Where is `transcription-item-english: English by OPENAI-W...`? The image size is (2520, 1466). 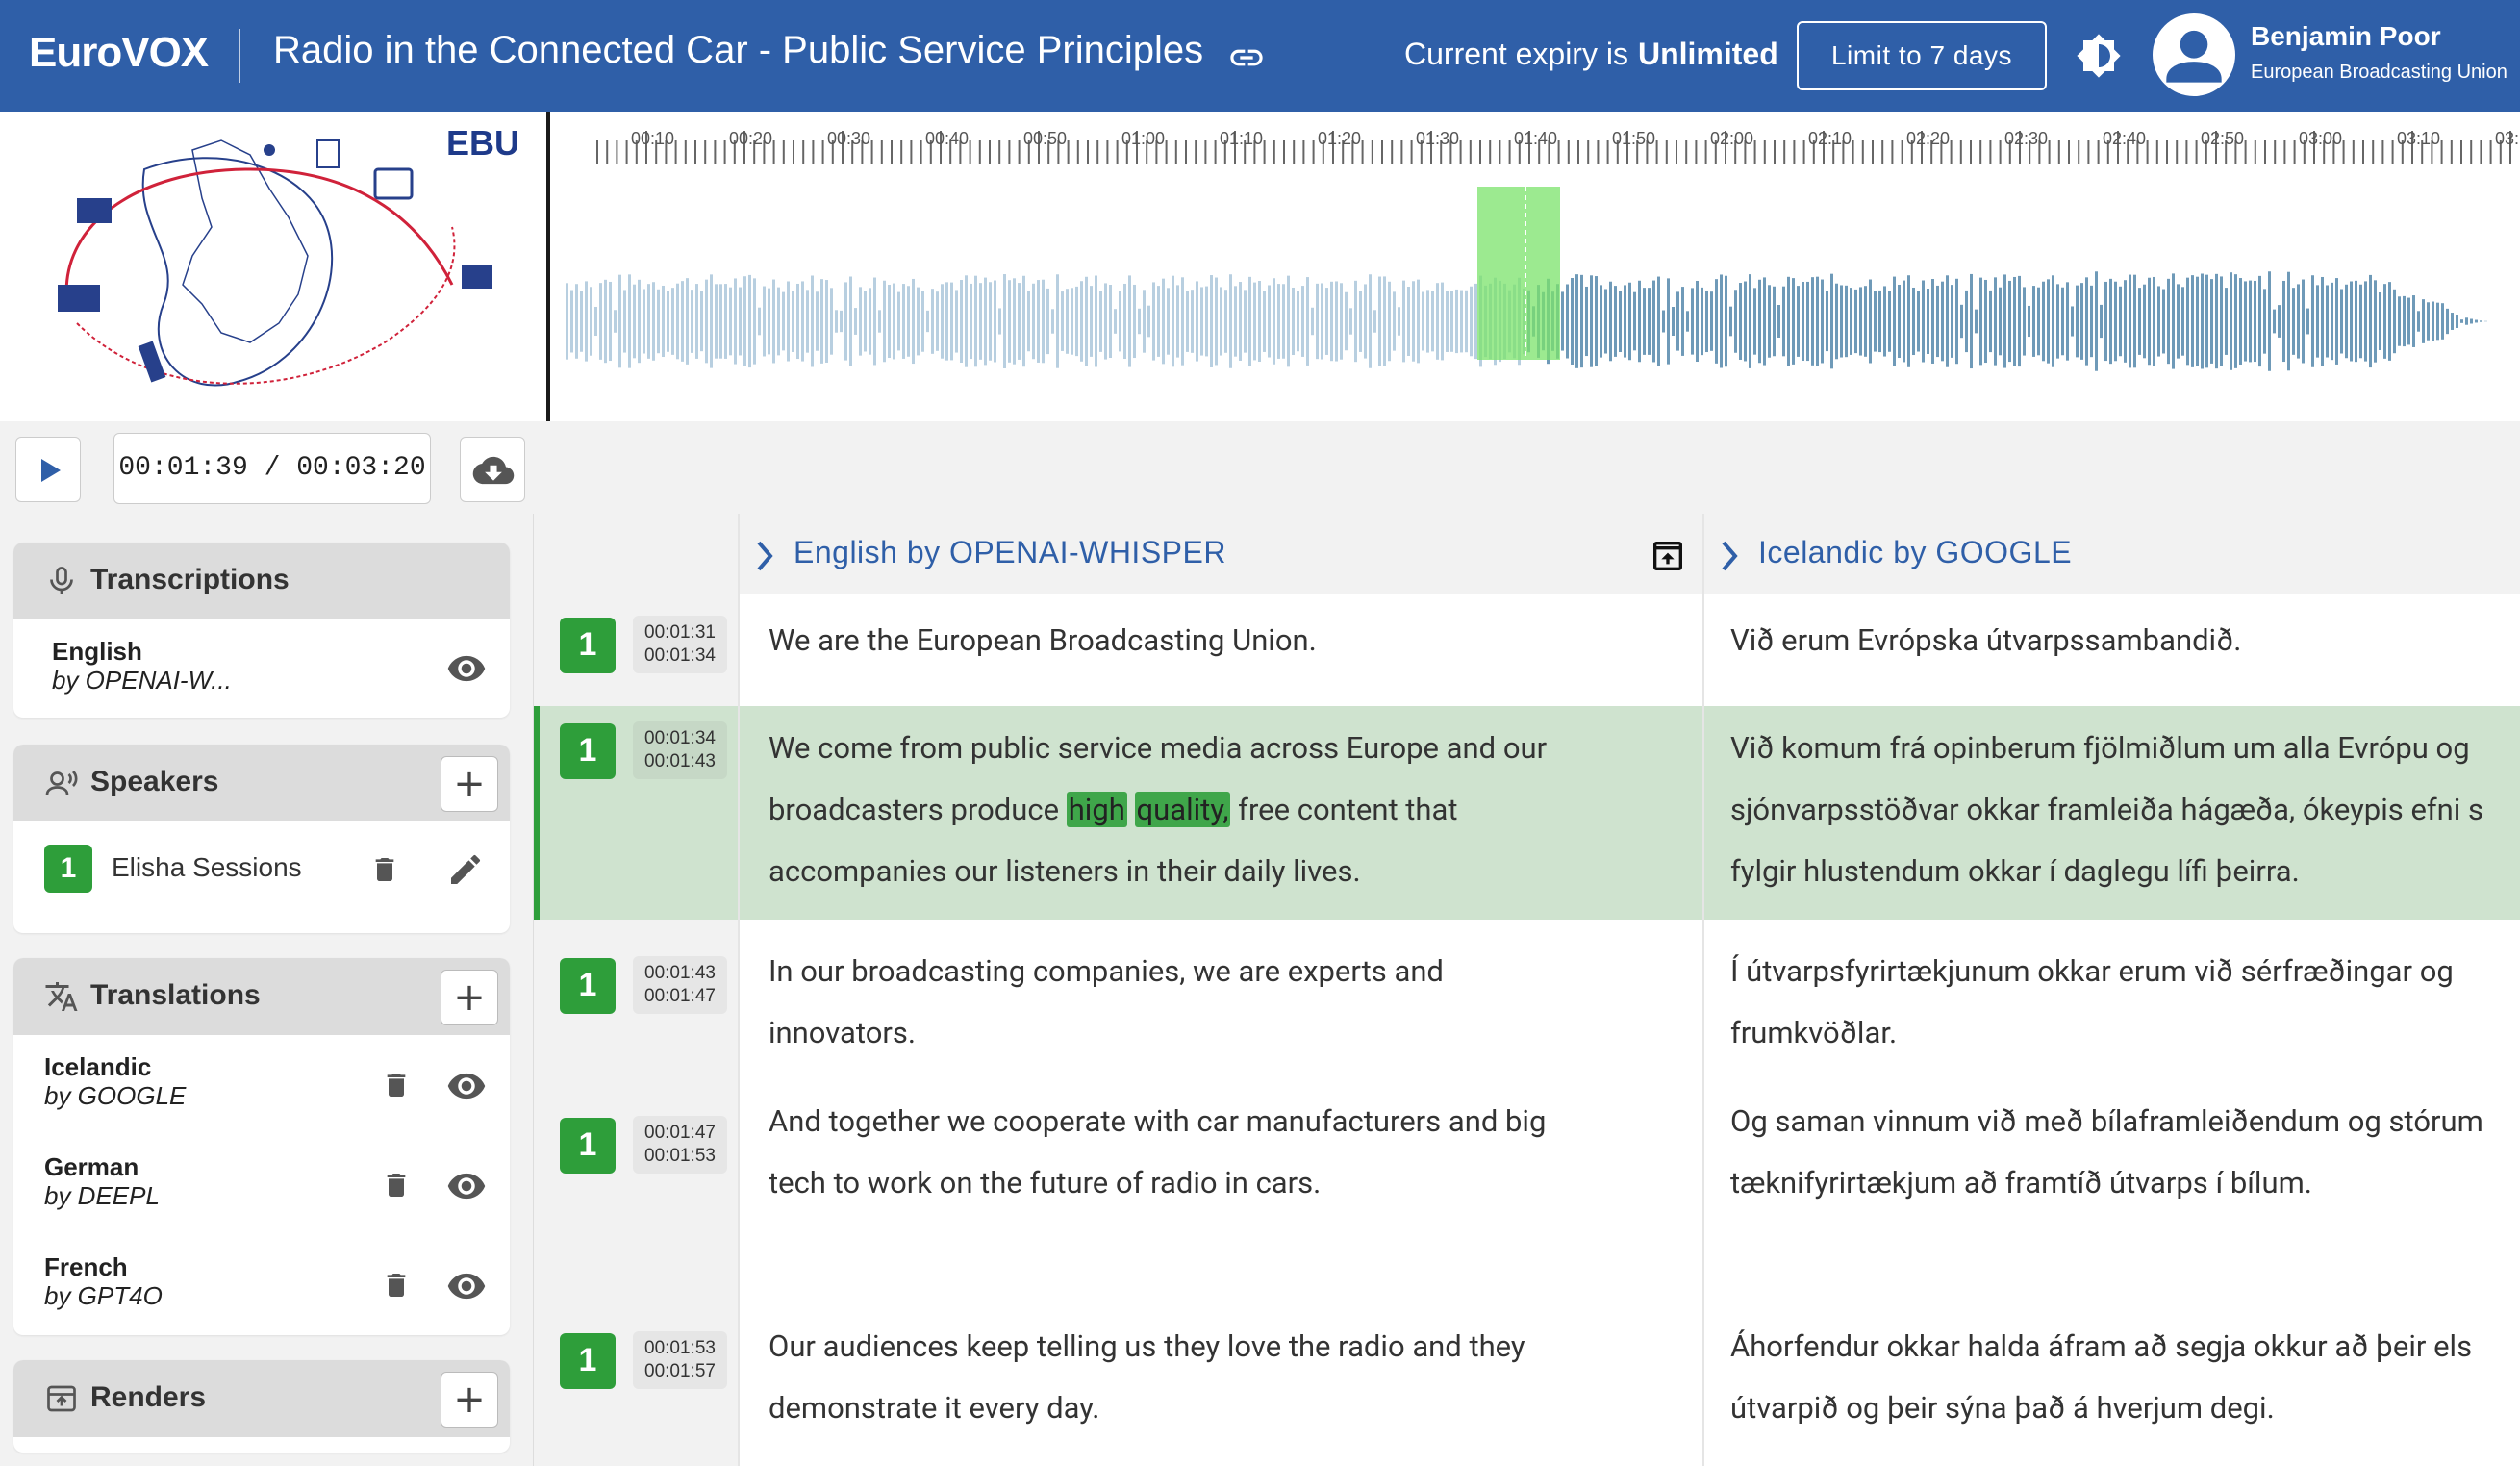 transcription-item-english: English by OPENAI-W... is located at coordinates (262, 668).